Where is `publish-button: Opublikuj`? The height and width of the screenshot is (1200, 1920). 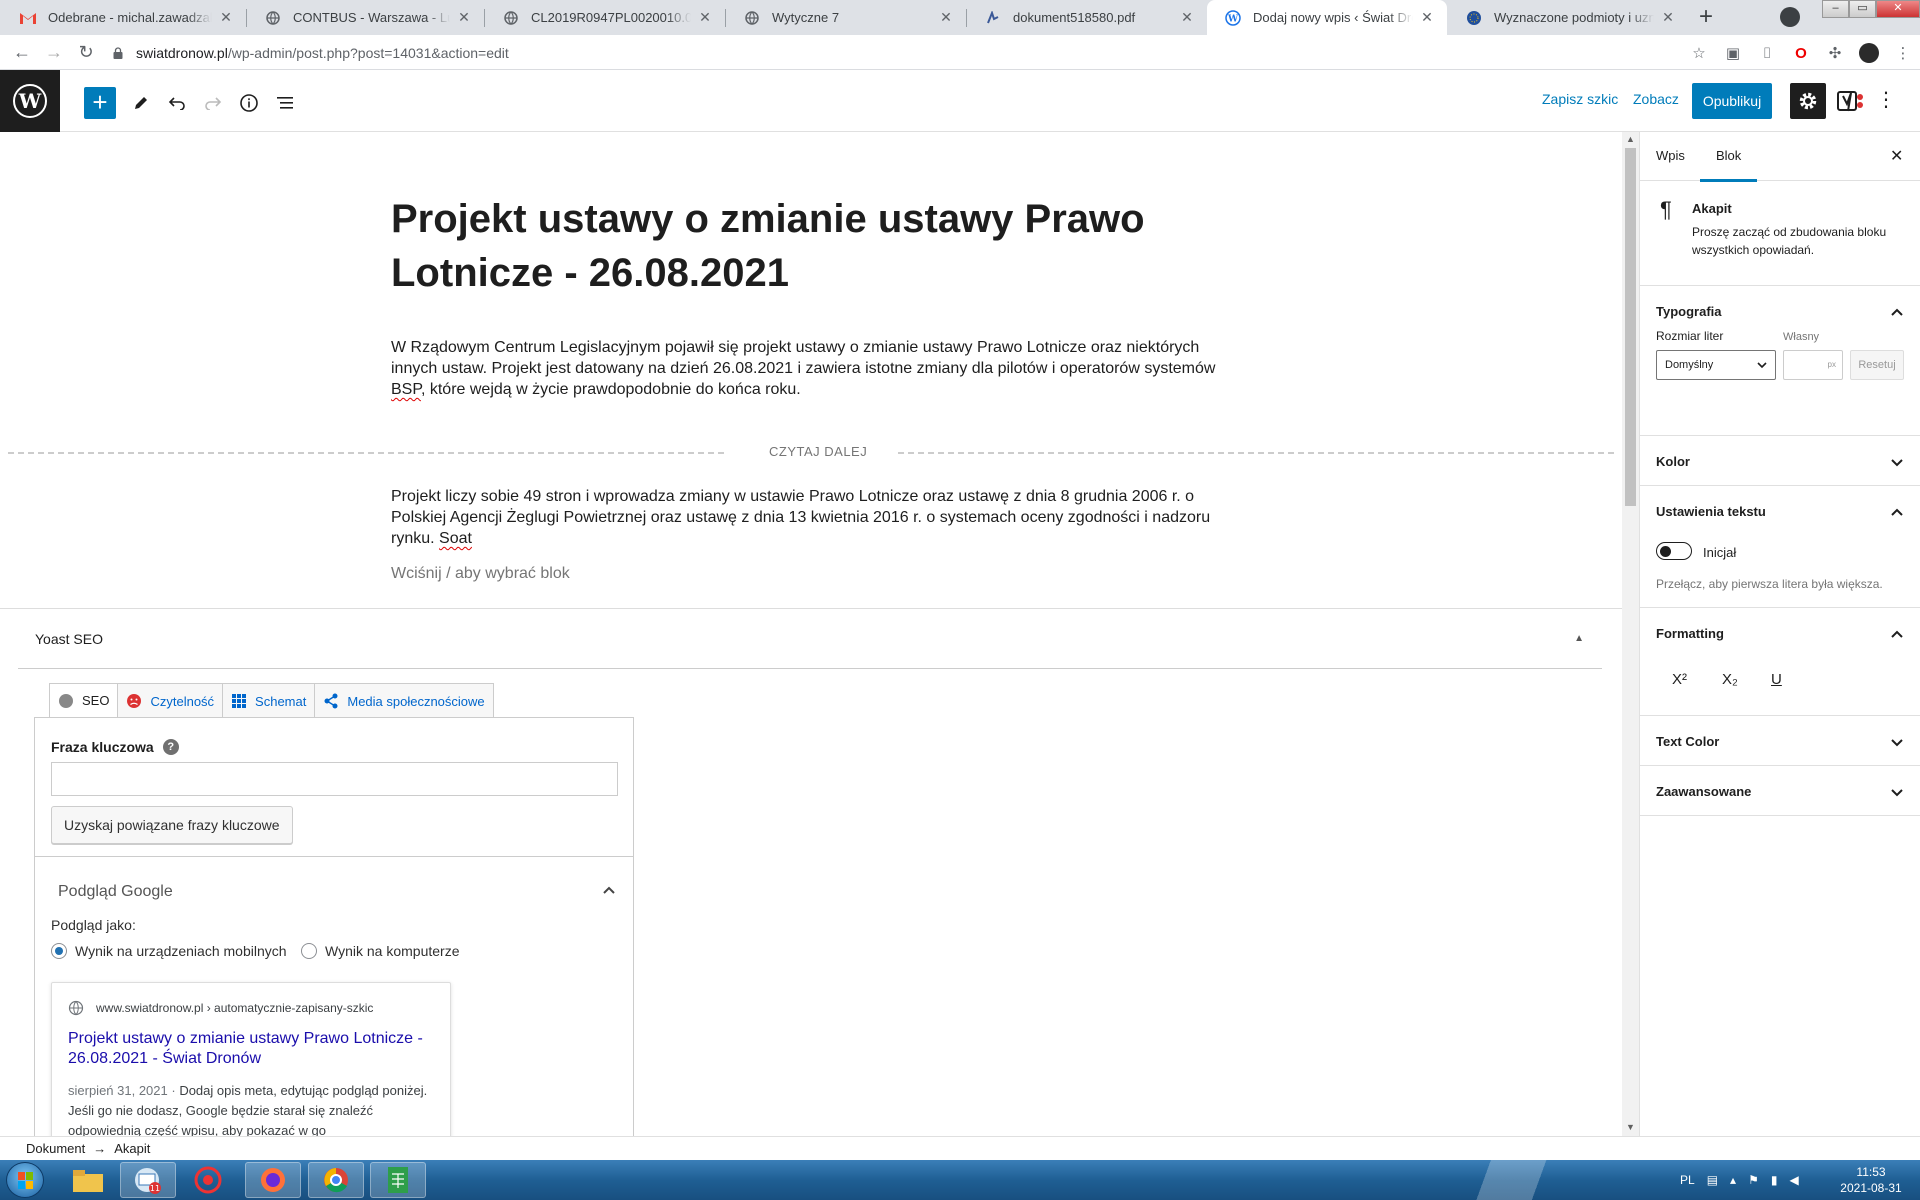 publish-button: Opublikuj is located at coordinates (1732, 101).